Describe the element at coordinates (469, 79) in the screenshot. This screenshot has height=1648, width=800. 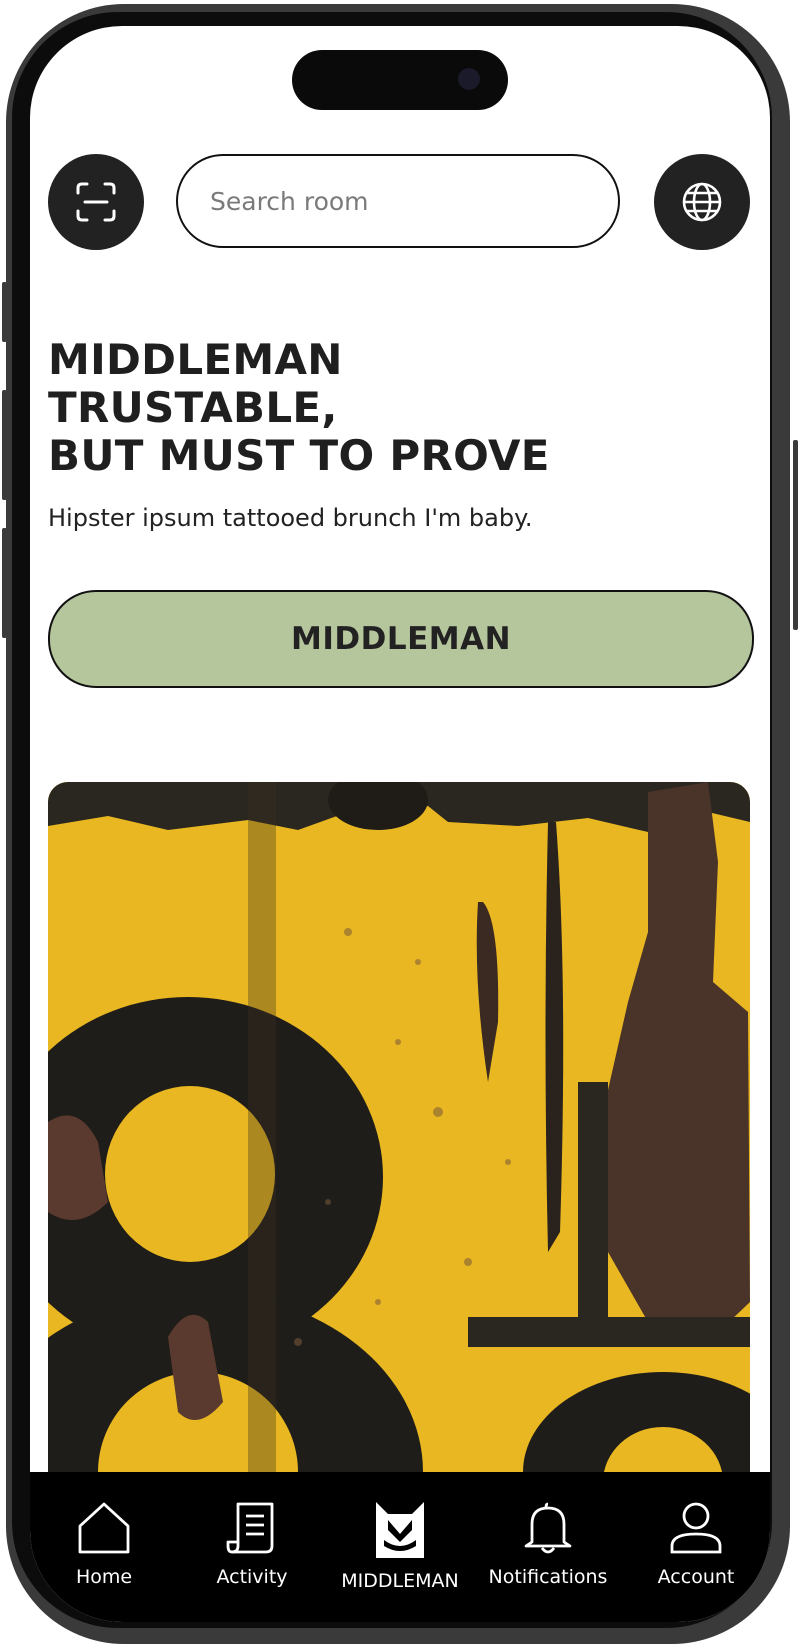
I see `camera-icon` at that location.